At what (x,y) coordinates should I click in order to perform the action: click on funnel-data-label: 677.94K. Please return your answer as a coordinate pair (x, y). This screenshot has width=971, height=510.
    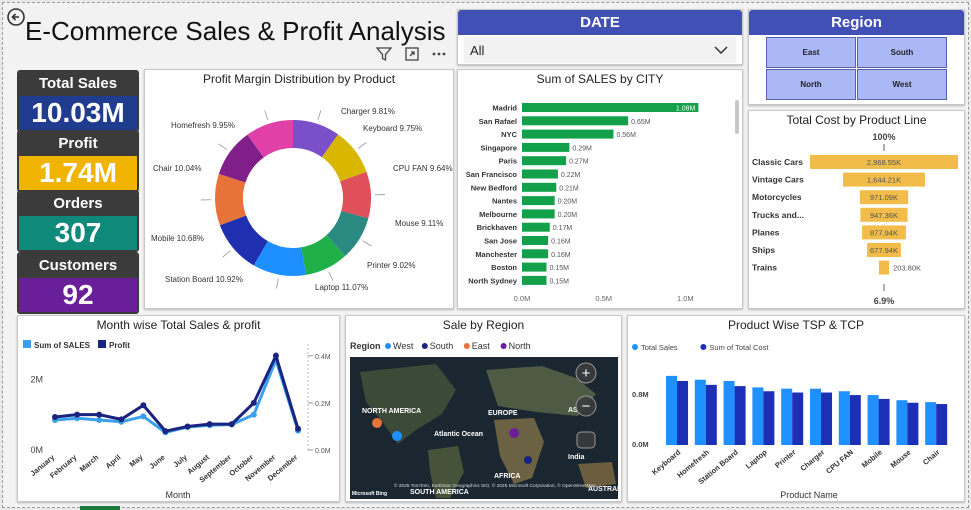
    Looking at the image, I should click on (884, 250).